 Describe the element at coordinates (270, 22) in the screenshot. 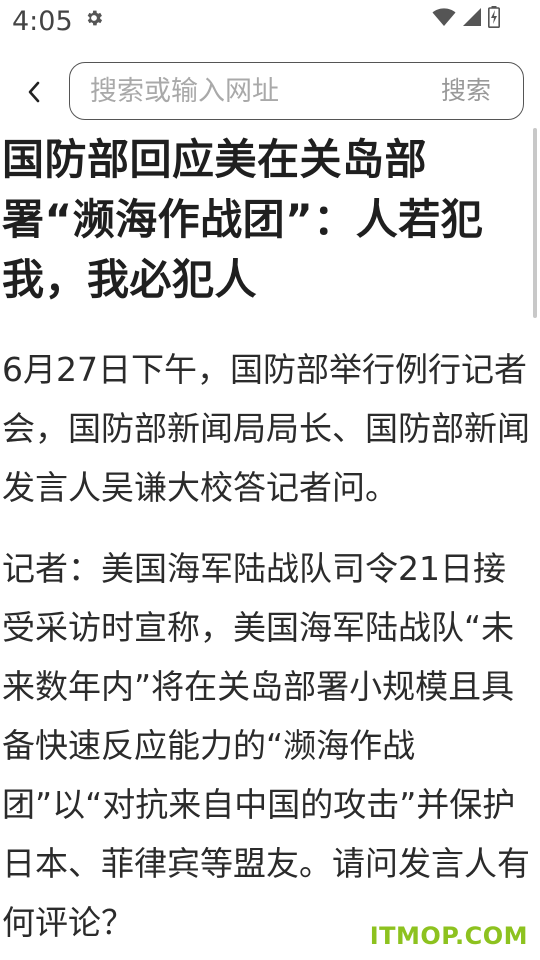

I see `status-bar: 4:05` at that location.